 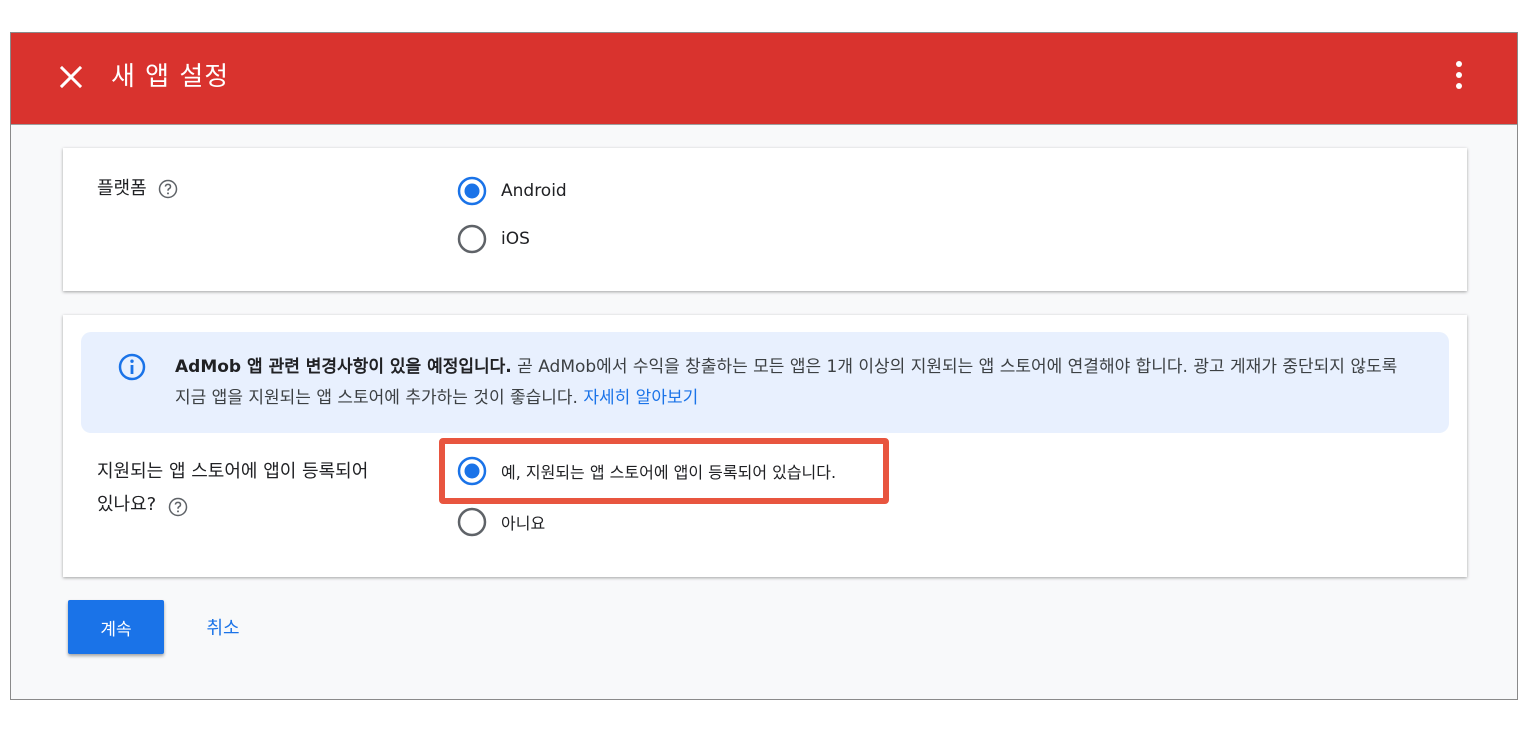 I want to click on more-vert-icon, so click(x=1459, y=75).